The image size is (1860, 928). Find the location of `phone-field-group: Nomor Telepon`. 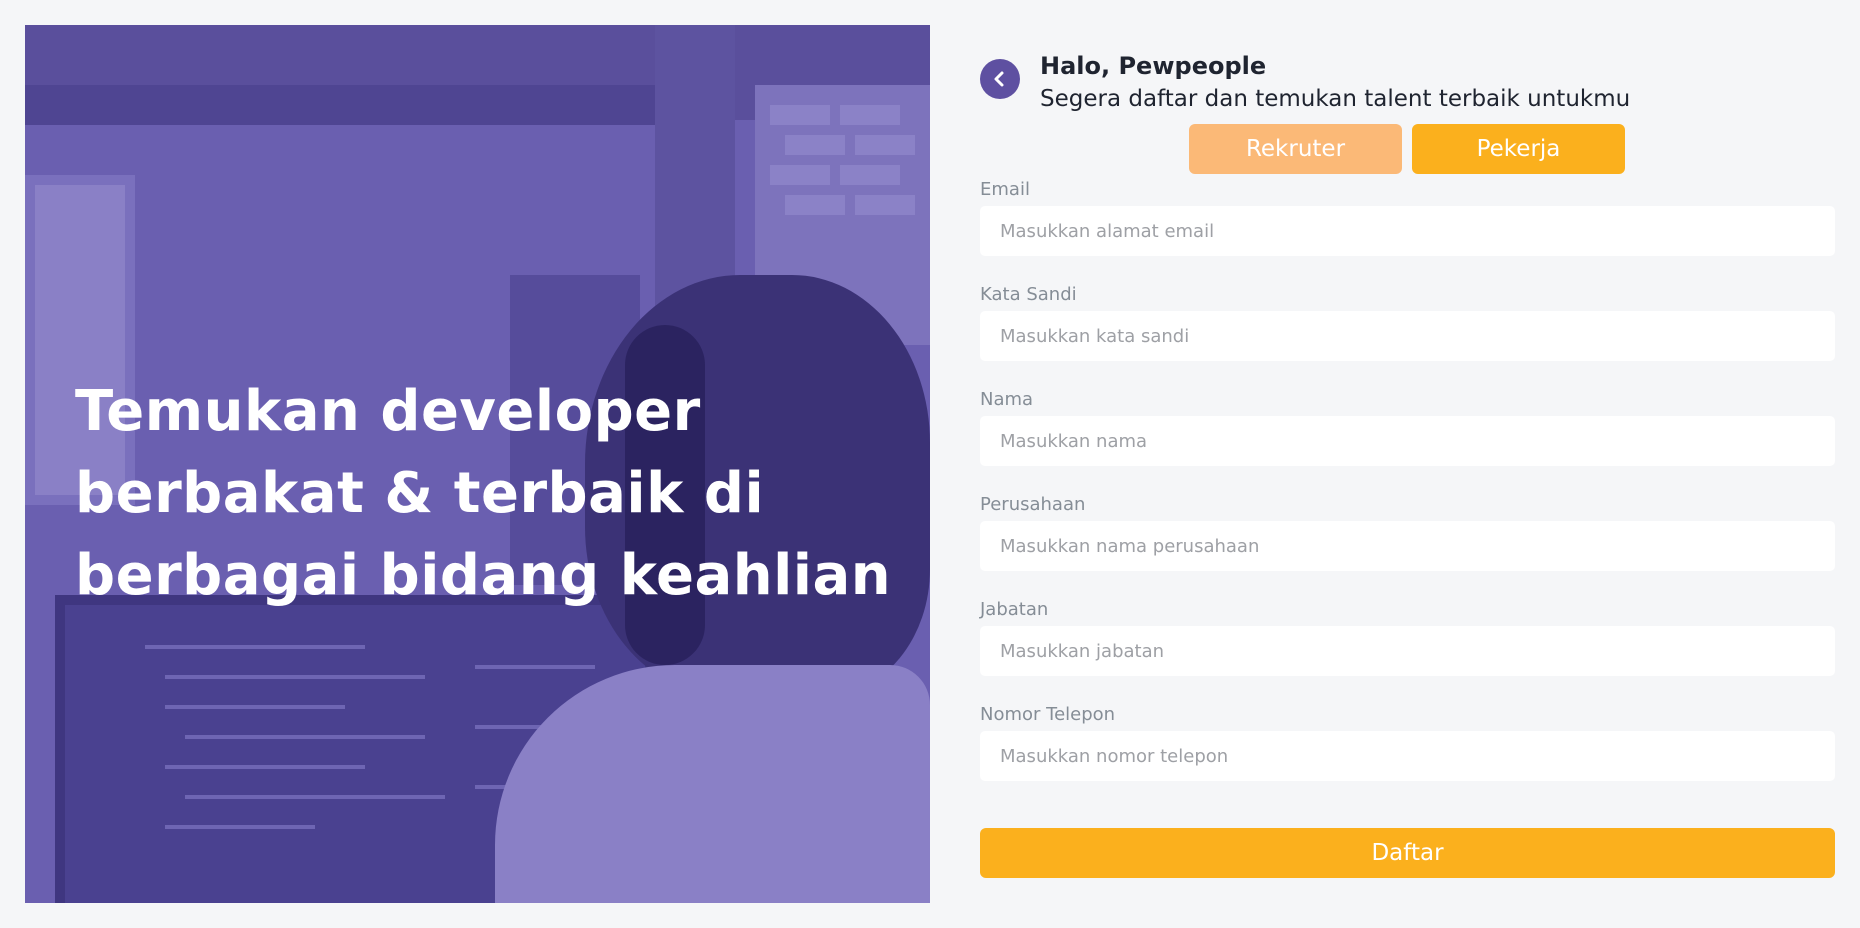

phone-field-group: Nomor Telepon is located at coordinates (1407, 742).